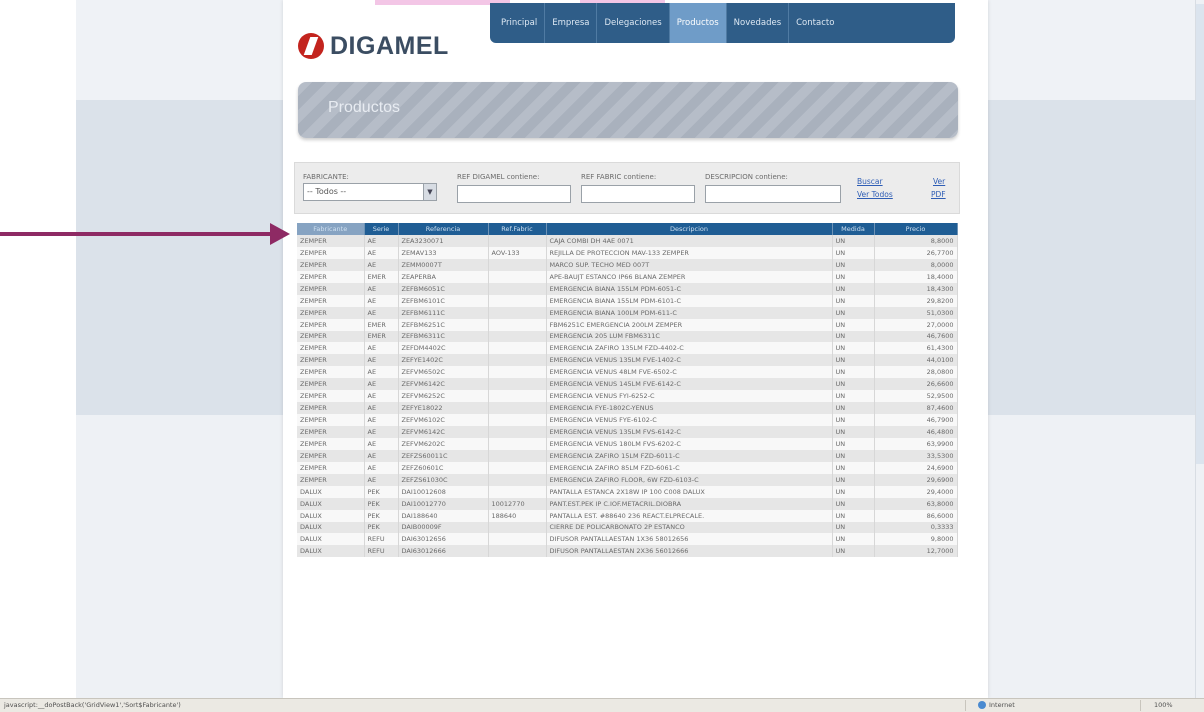 The width and height of the screenshot is (1204, 712). Describe the element at coordinates (443, 229) in the screenshot. I see `column-header-referencia: Referencia` at that location.